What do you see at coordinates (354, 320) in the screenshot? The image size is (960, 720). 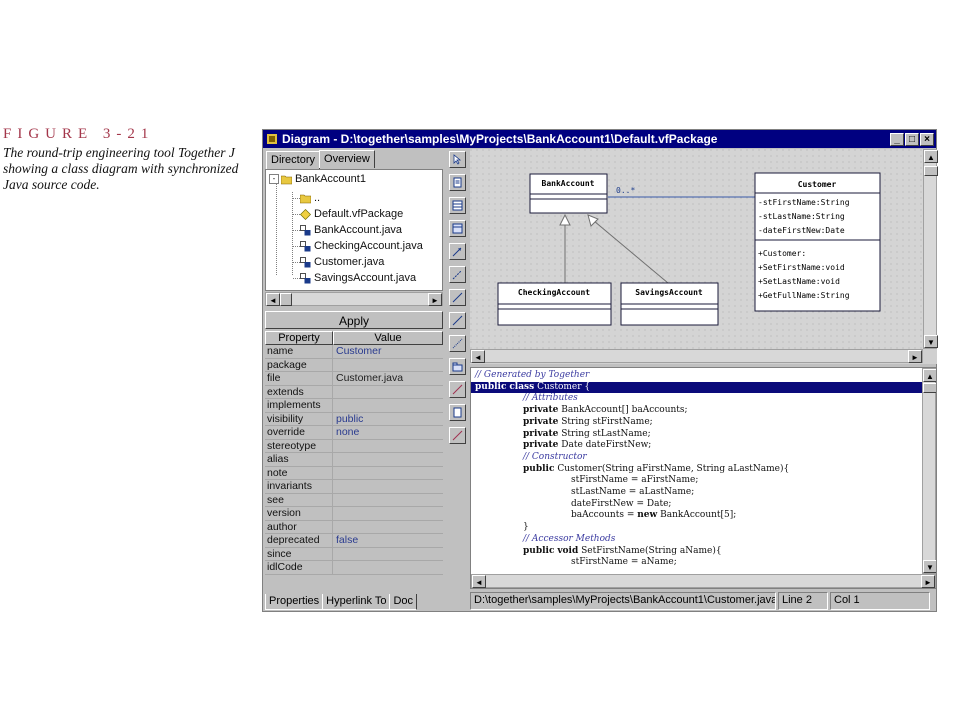 I see `apply-button: Apply` at bounding box center [354, 320].